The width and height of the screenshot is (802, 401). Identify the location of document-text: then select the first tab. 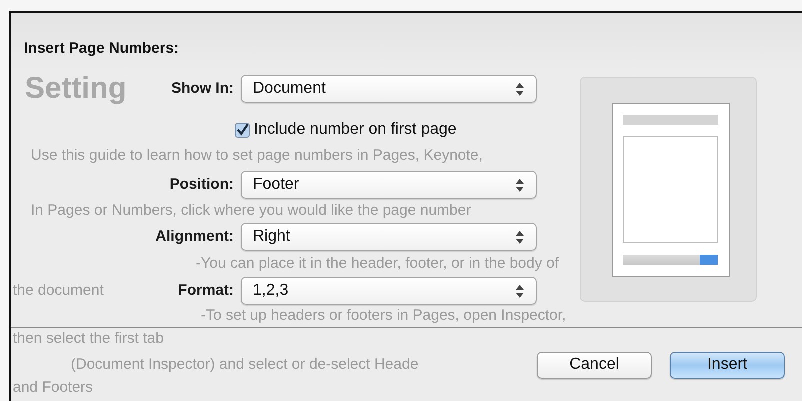
(88, 338).